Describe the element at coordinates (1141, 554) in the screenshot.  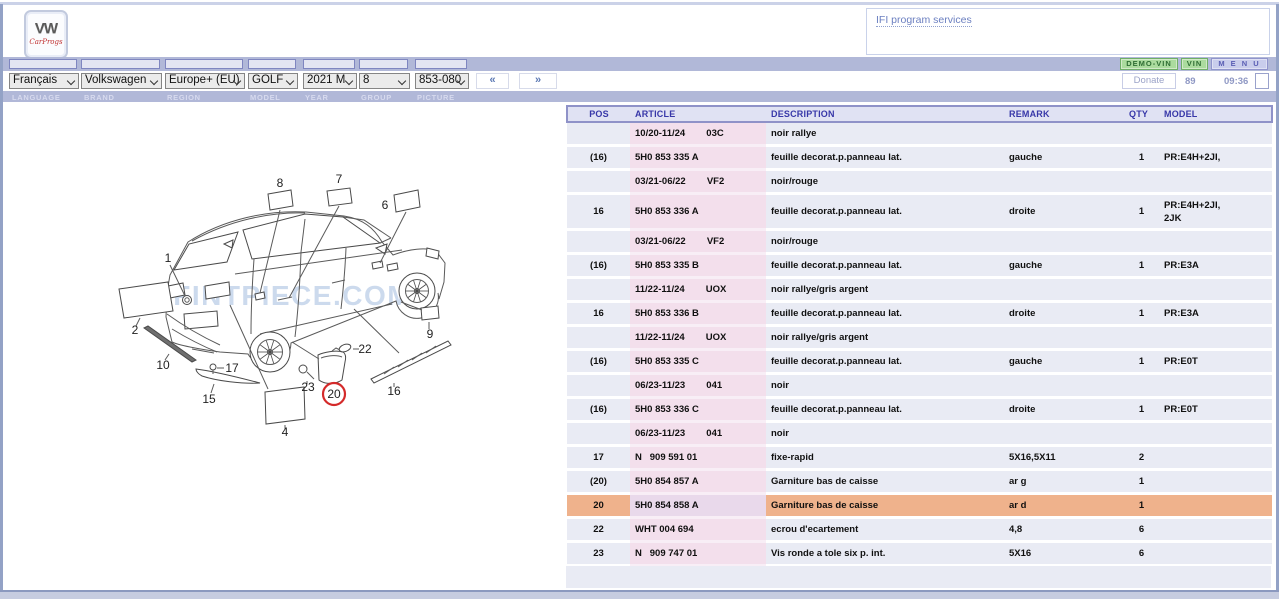
I see `cell-qty: 6` at that location.